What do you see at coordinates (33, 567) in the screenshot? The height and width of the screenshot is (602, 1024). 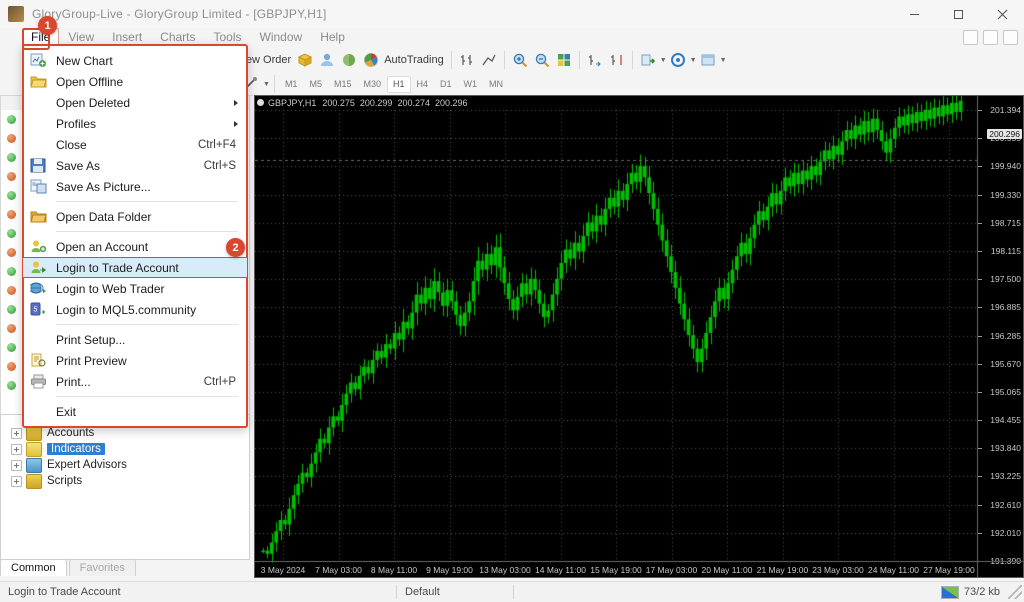 I see `tab-common: Common` at bounding box center [33, 567].